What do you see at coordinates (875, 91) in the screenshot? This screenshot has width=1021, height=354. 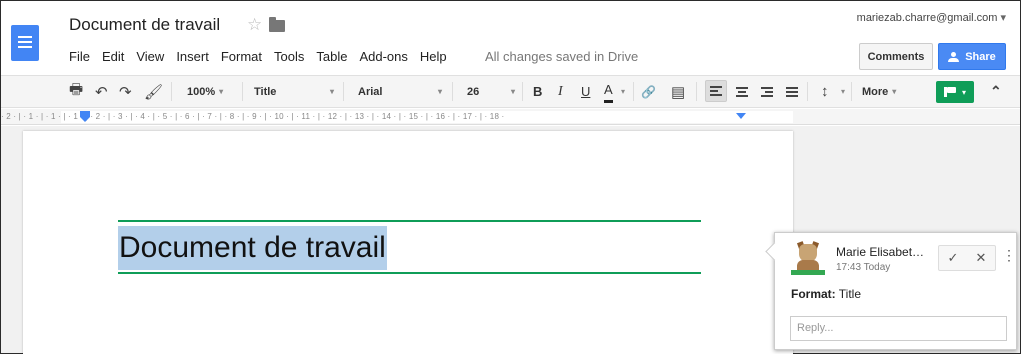 I see `more-label: More` at bounding box center [875, 91].